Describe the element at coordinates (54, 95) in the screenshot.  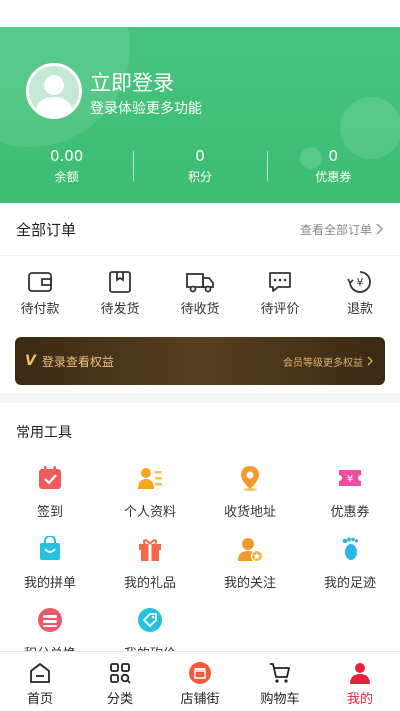
I see `default-avatar-icon` at that location.